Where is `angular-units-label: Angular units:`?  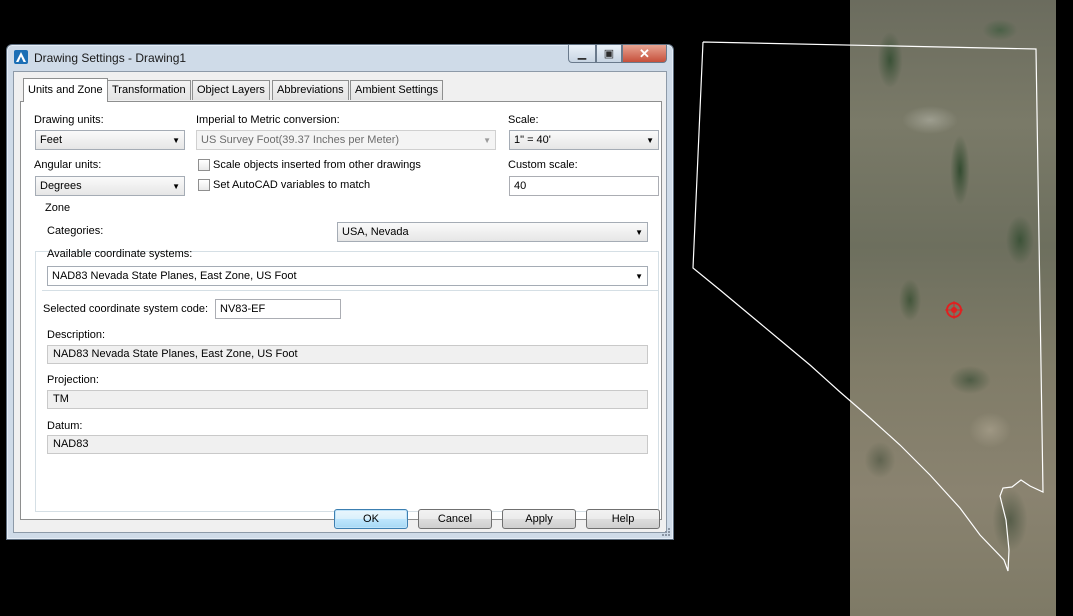
angular-units-label: Angular units: is located at coordinates (68, 165).